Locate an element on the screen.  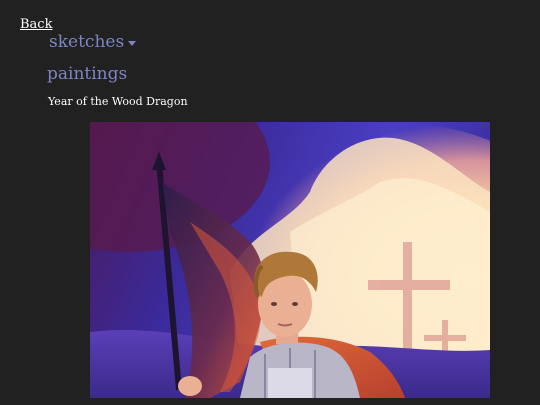
chevron-down-icon is located at coordinates (132, 43).